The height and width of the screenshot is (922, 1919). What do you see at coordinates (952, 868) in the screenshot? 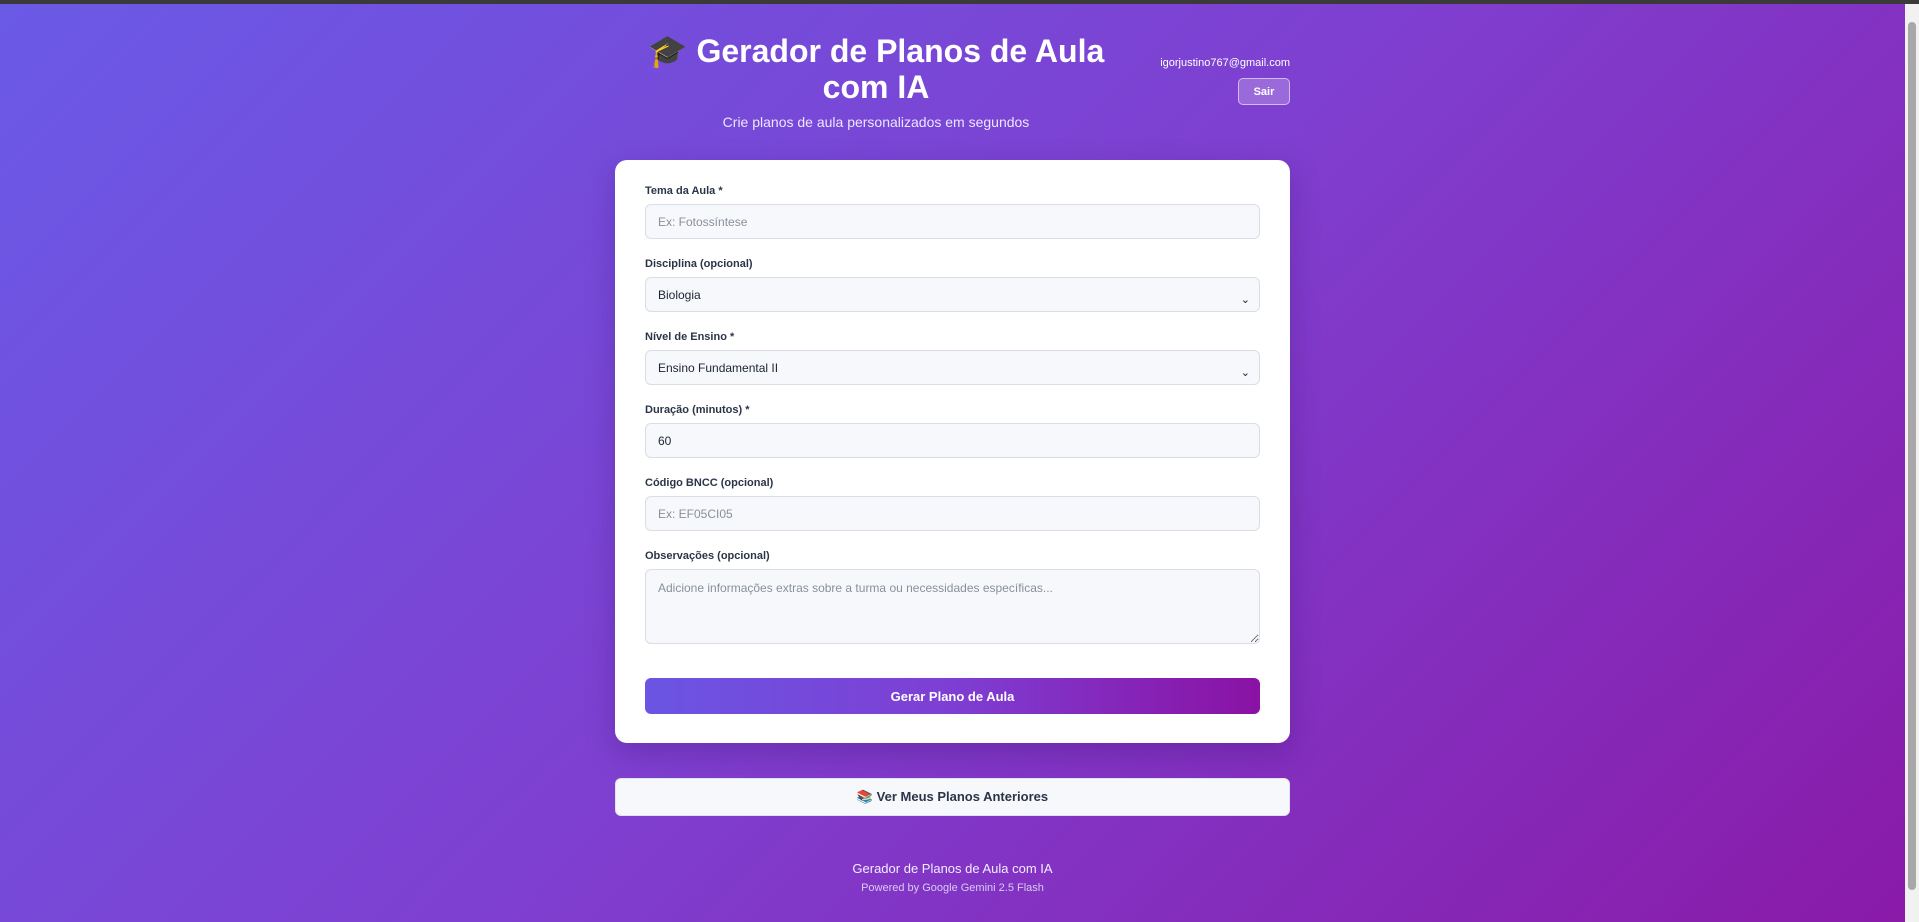
I see `footer-title: Gerador de Planos de Aula com IA` at bounding box center [952, 868].